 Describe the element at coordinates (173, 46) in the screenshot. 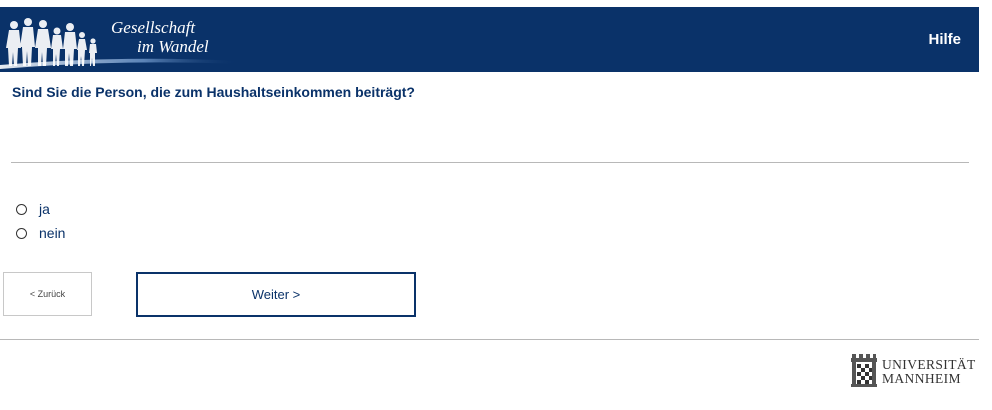

I see `logo-title-line2: im Wandel` at that location.